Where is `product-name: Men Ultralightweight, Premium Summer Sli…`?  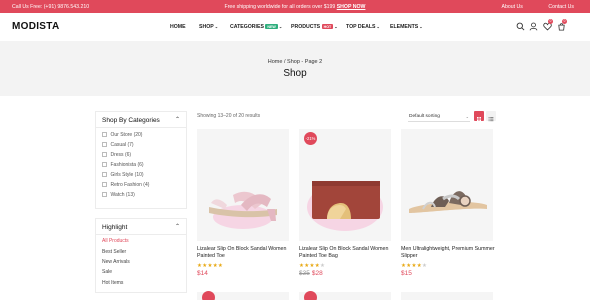
product-name: Men Ultralightweight, Premium Summer Sli… is located at coordinates (451, 253).